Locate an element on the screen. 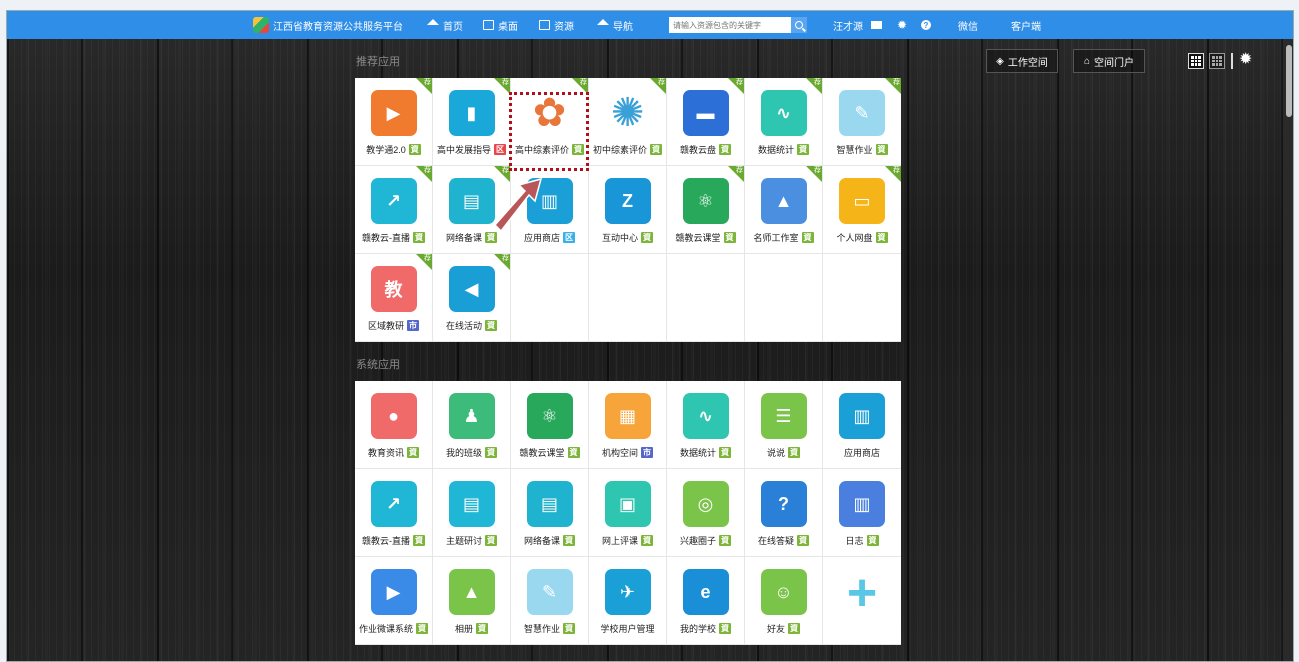 The height and width of the screenshot is (662, 1299). app-label: 智慧作业 is located at coordinates (541, 629).